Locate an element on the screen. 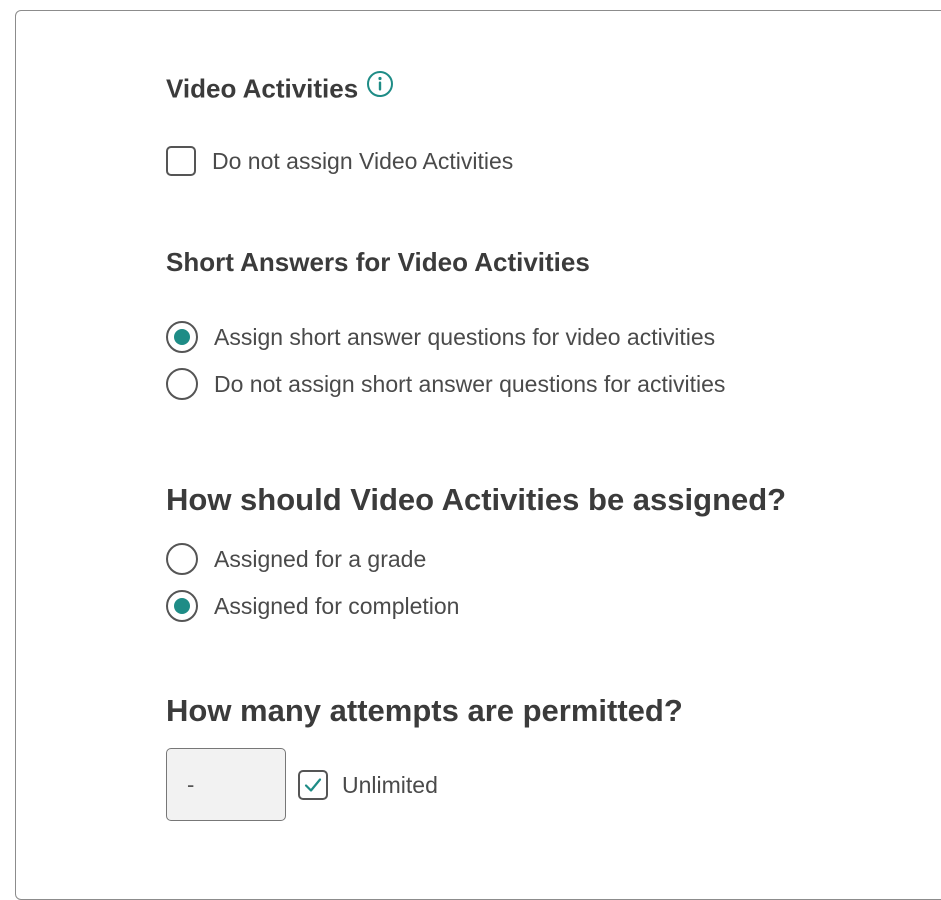  assignment-grade-label: Assigned for a grade is located at coordinates (320, 558).